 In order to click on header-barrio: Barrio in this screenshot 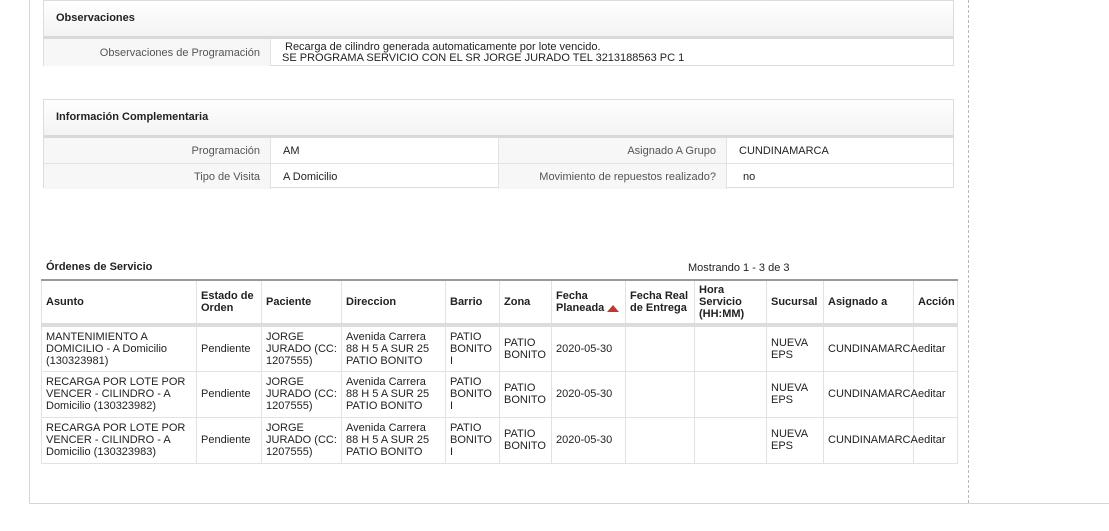, I will do `click(472, 303)`.